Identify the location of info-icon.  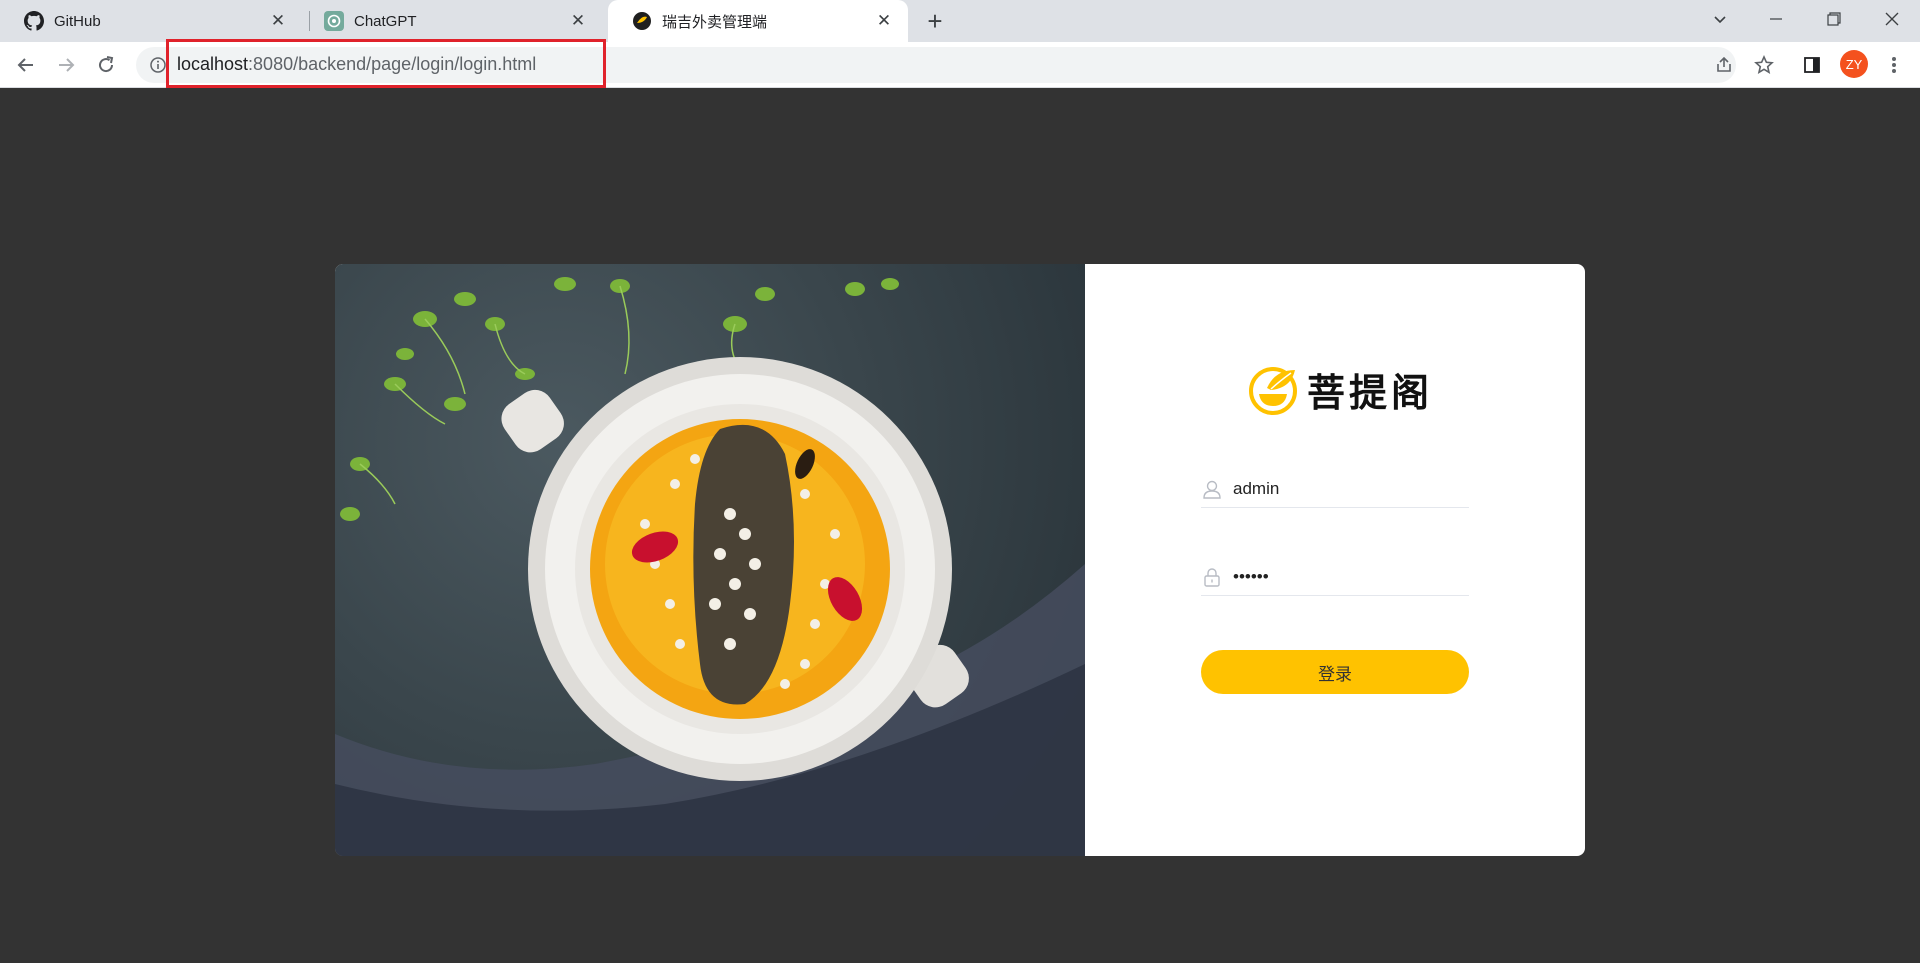
(158, 65).